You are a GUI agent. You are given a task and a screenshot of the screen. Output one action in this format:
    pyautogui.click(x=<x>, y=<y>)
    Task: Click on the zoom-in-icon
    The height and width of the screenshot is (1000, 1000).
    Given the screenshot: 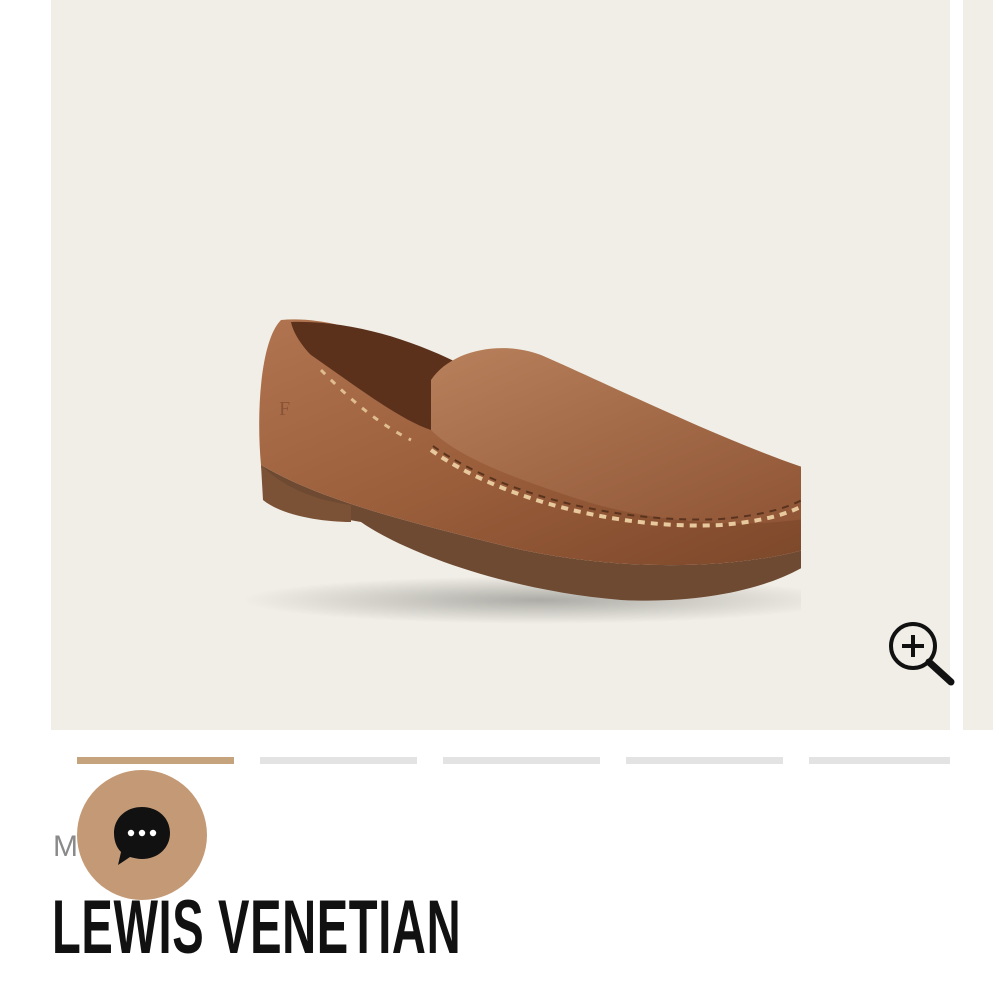 What is the action you would take?
    pyautogui.click(x=922, y=654)
    